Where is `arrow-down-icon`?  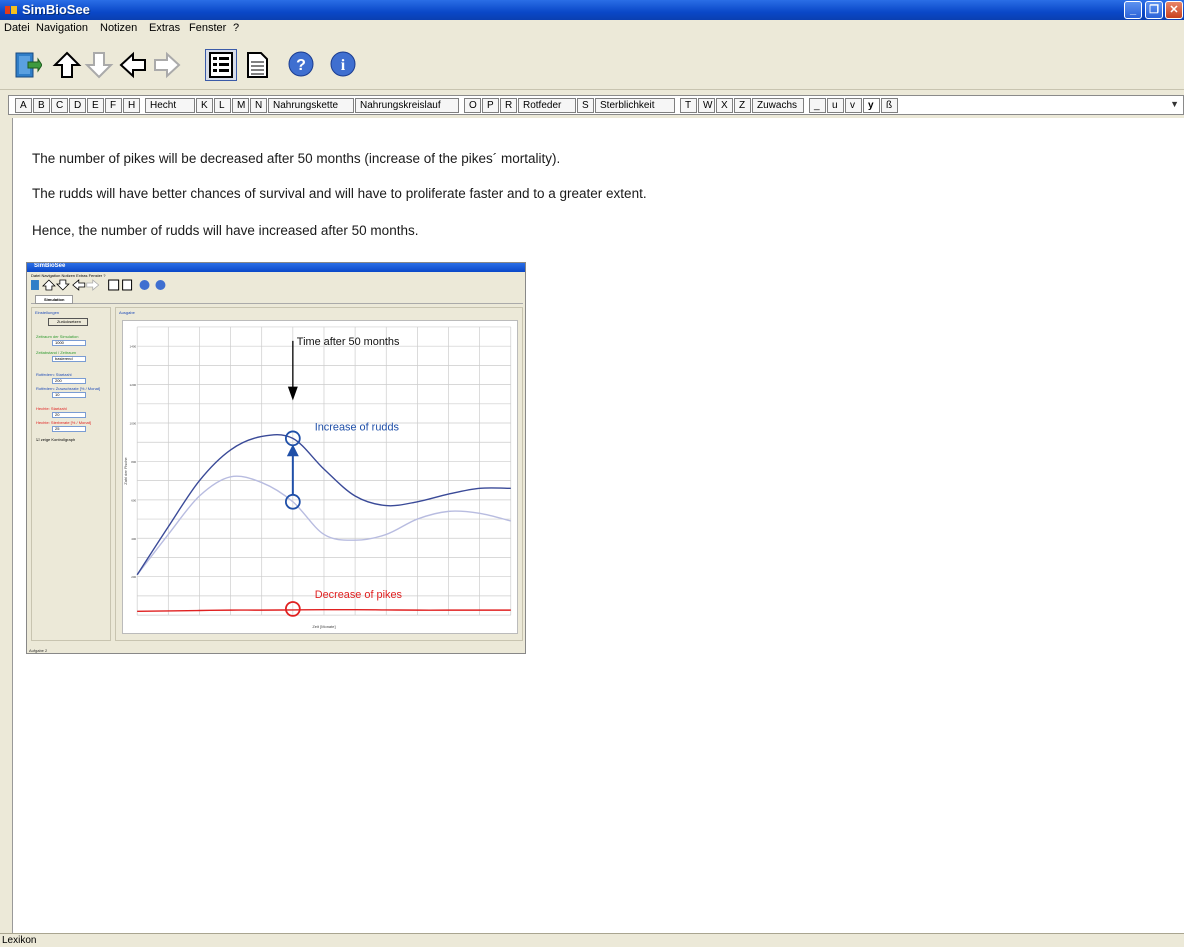
arrow-down-icon is located at coordinates (99, 65).